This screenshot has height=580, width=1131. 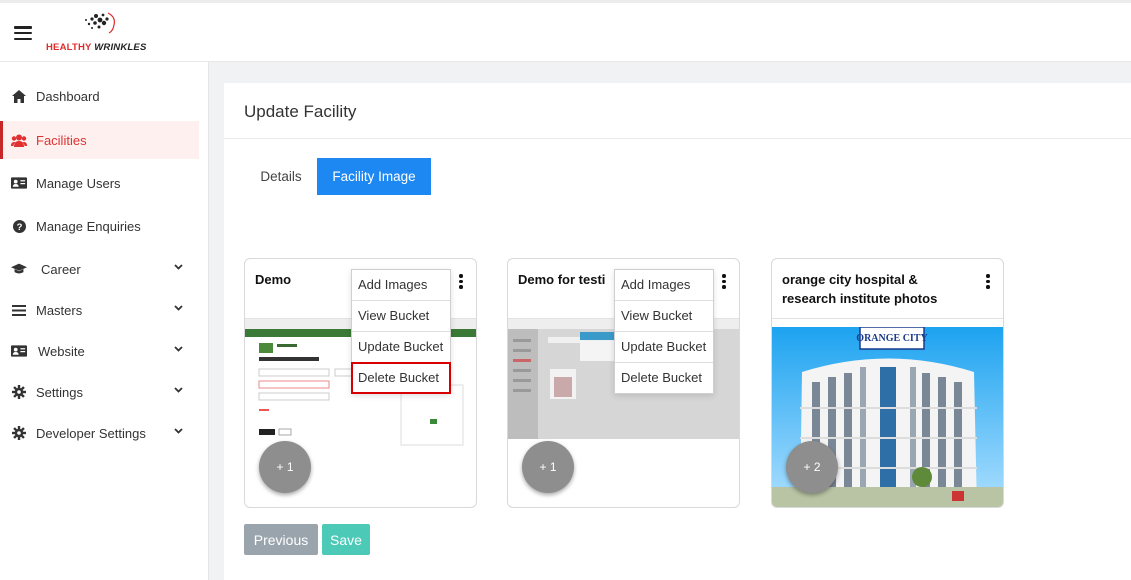 I want to click on sidebar-item-label: Developer Settings, so click(x=91, y=433).